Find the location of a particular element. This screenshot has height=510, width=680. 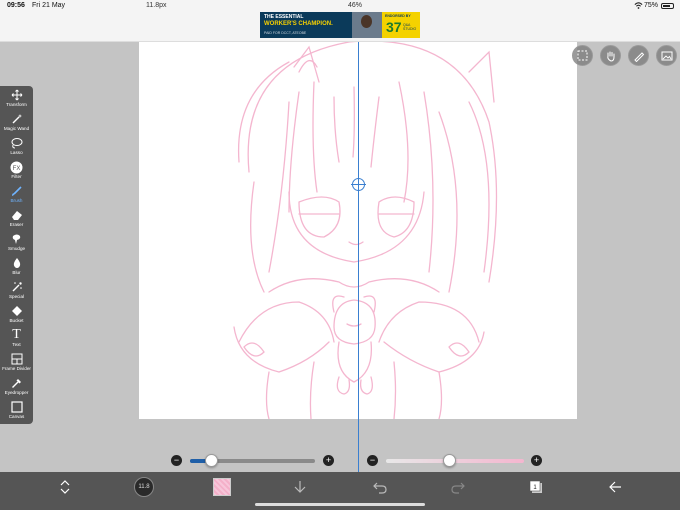

image-button is located at coordinates (666, 55).